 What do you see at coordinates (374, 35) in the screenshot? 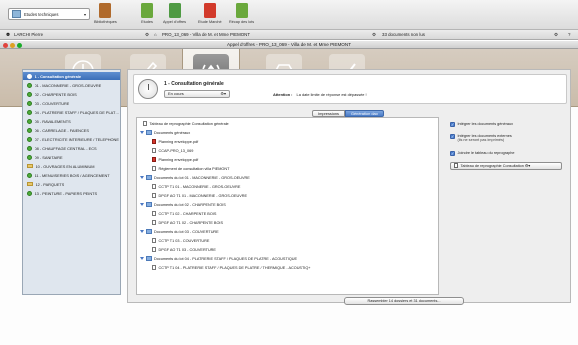
I see `settings-icon: ⚙` at bounding box center [374, 35].